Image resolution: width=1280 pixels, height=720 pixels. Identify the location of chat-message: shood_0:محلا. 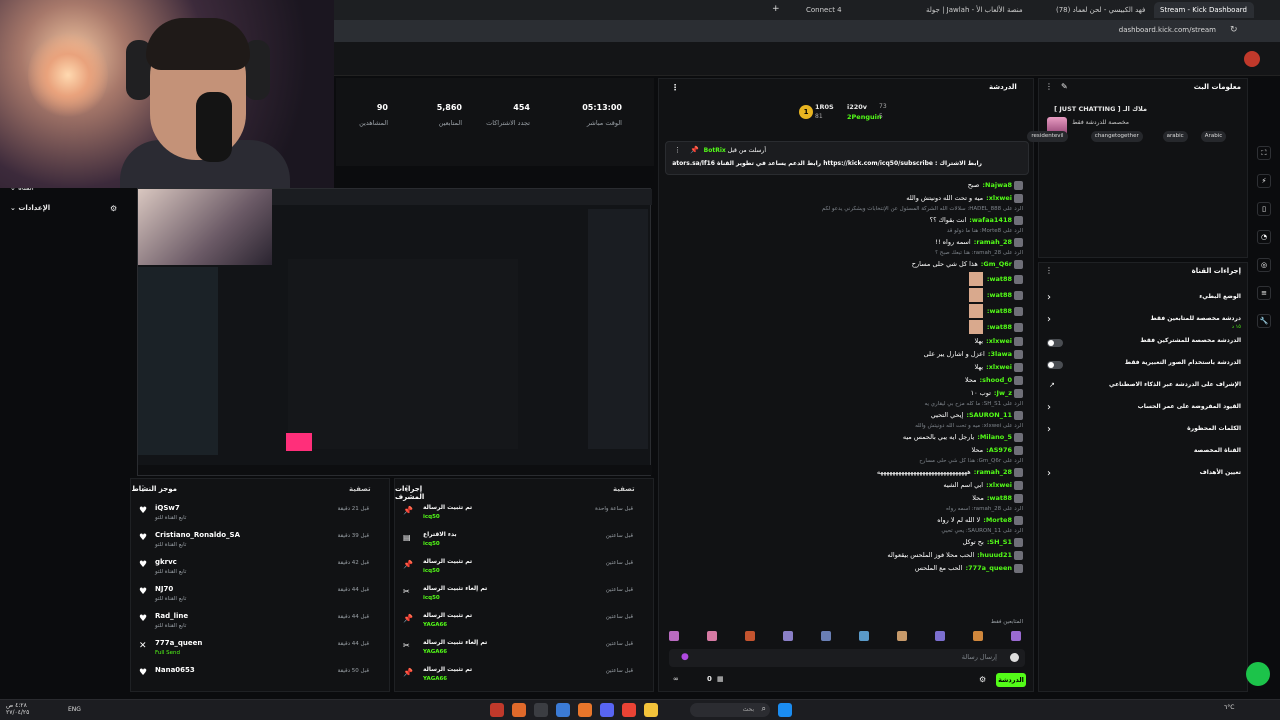
(846, 380).